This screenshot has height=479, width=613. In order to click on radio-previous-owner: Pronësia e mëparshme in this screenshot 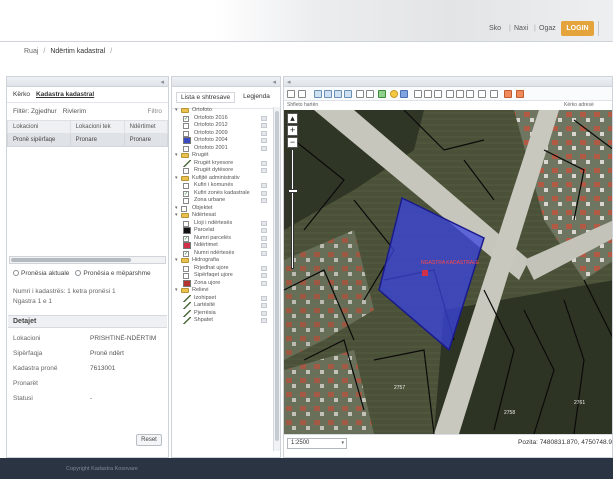, I will do `click(113, 273)`.